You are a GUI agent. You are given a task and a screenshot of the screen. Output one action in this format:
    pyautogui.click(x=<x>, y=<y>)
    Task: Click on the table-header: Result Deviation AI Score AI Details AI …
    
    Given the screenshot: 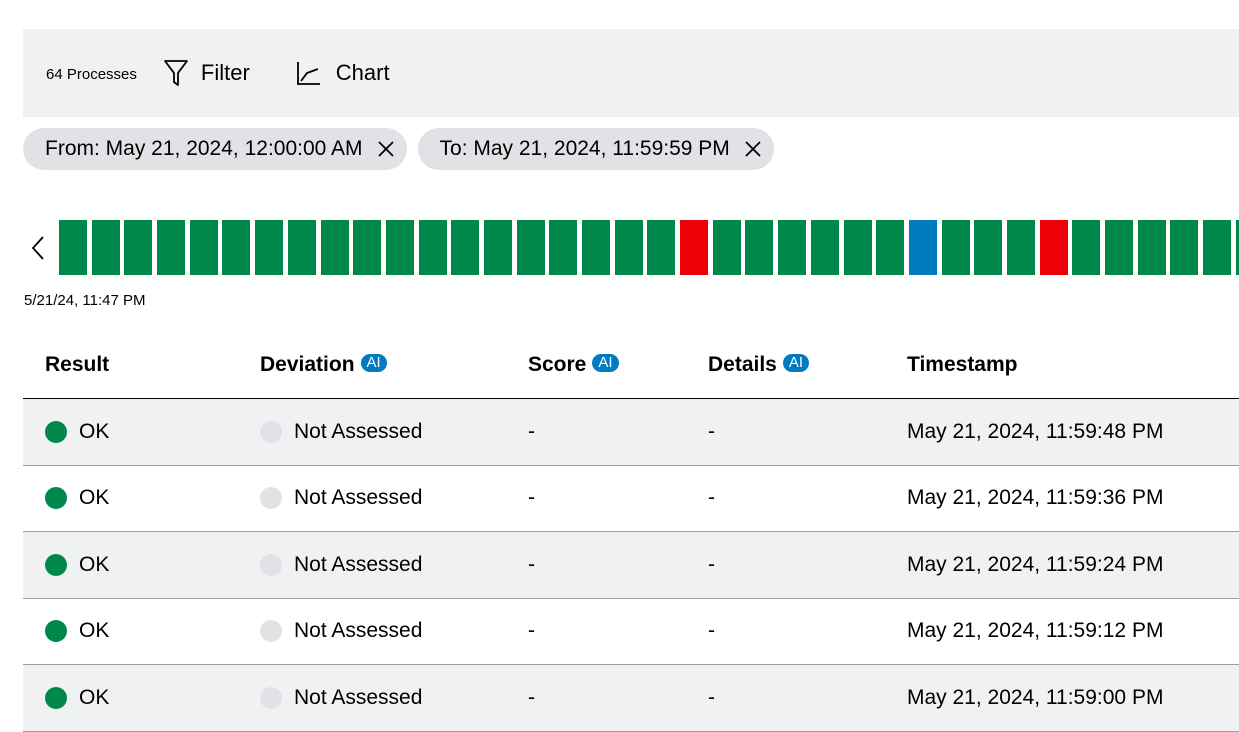 What is the action you would take?
    pyautogui.click(x=631, y=366)
    